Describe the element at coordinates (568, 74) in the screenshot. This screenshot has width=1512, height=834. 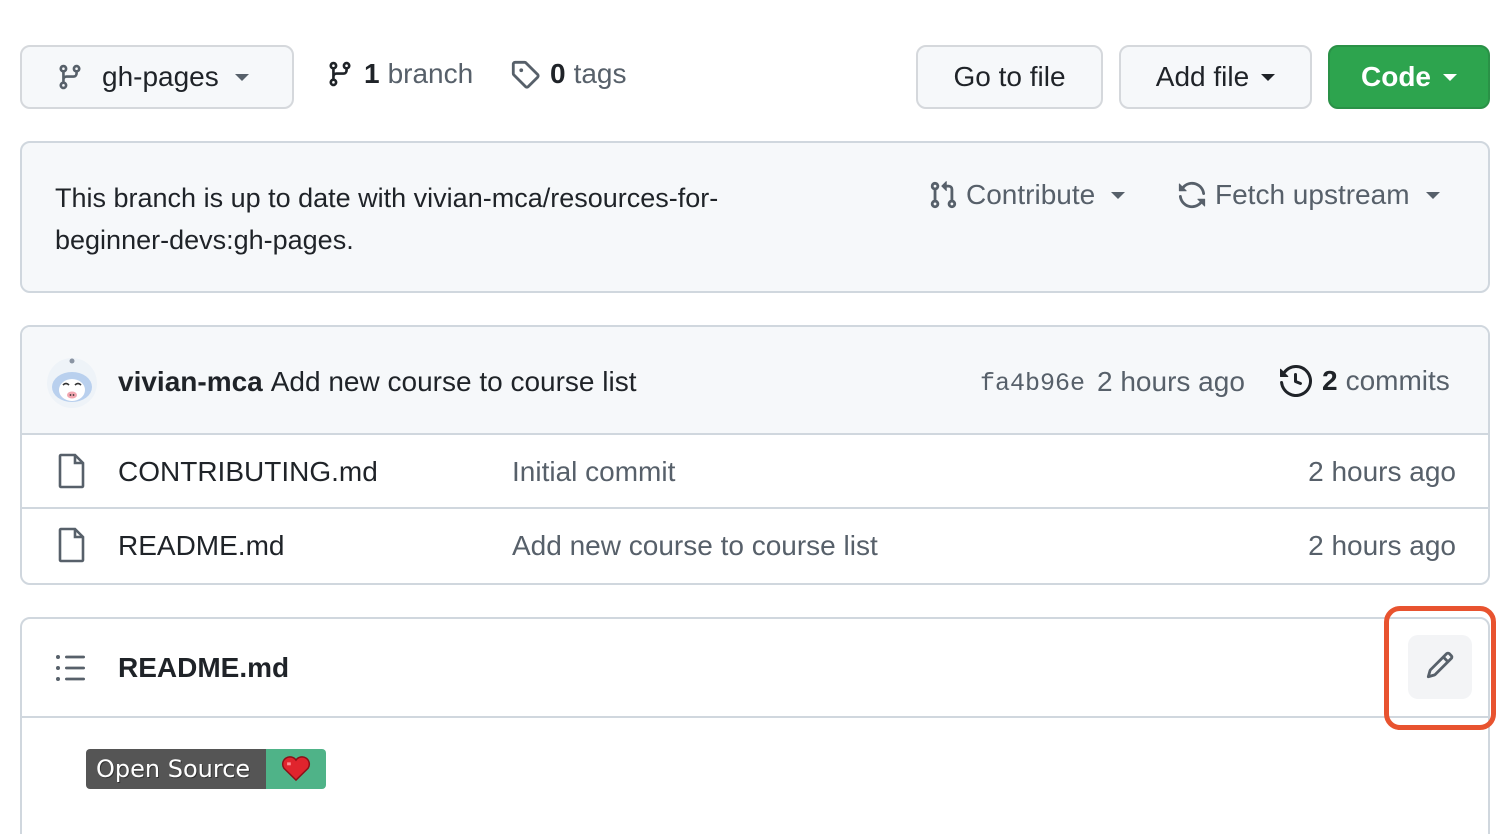
I see `tags-link: 0 tags` at that location.